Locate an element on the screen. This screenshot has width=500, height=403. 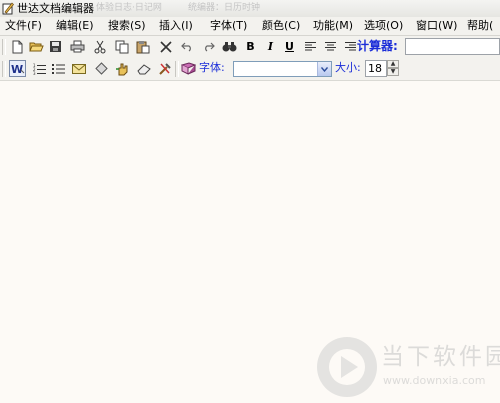
menu-options: 选项(O) is located at coordinates (383, 26).